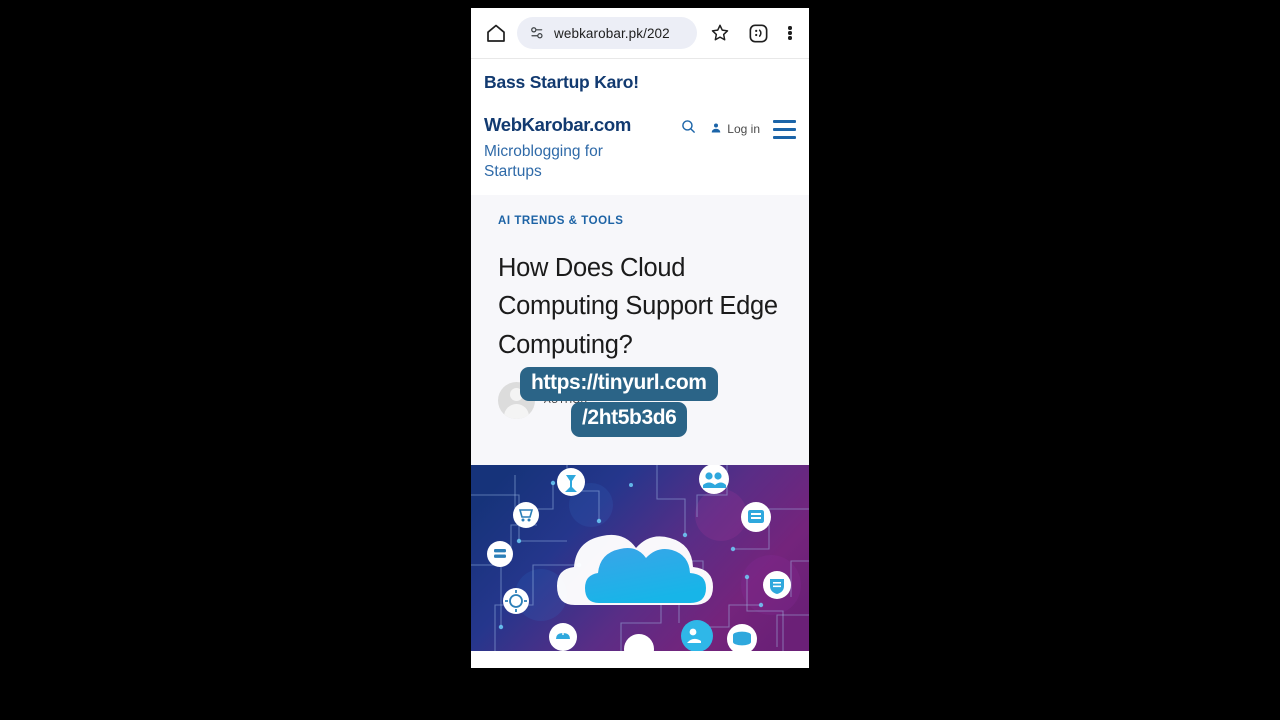 This screenshot has height=720, width=1280. I want to click on login-link: Log in, so click(735, 129).